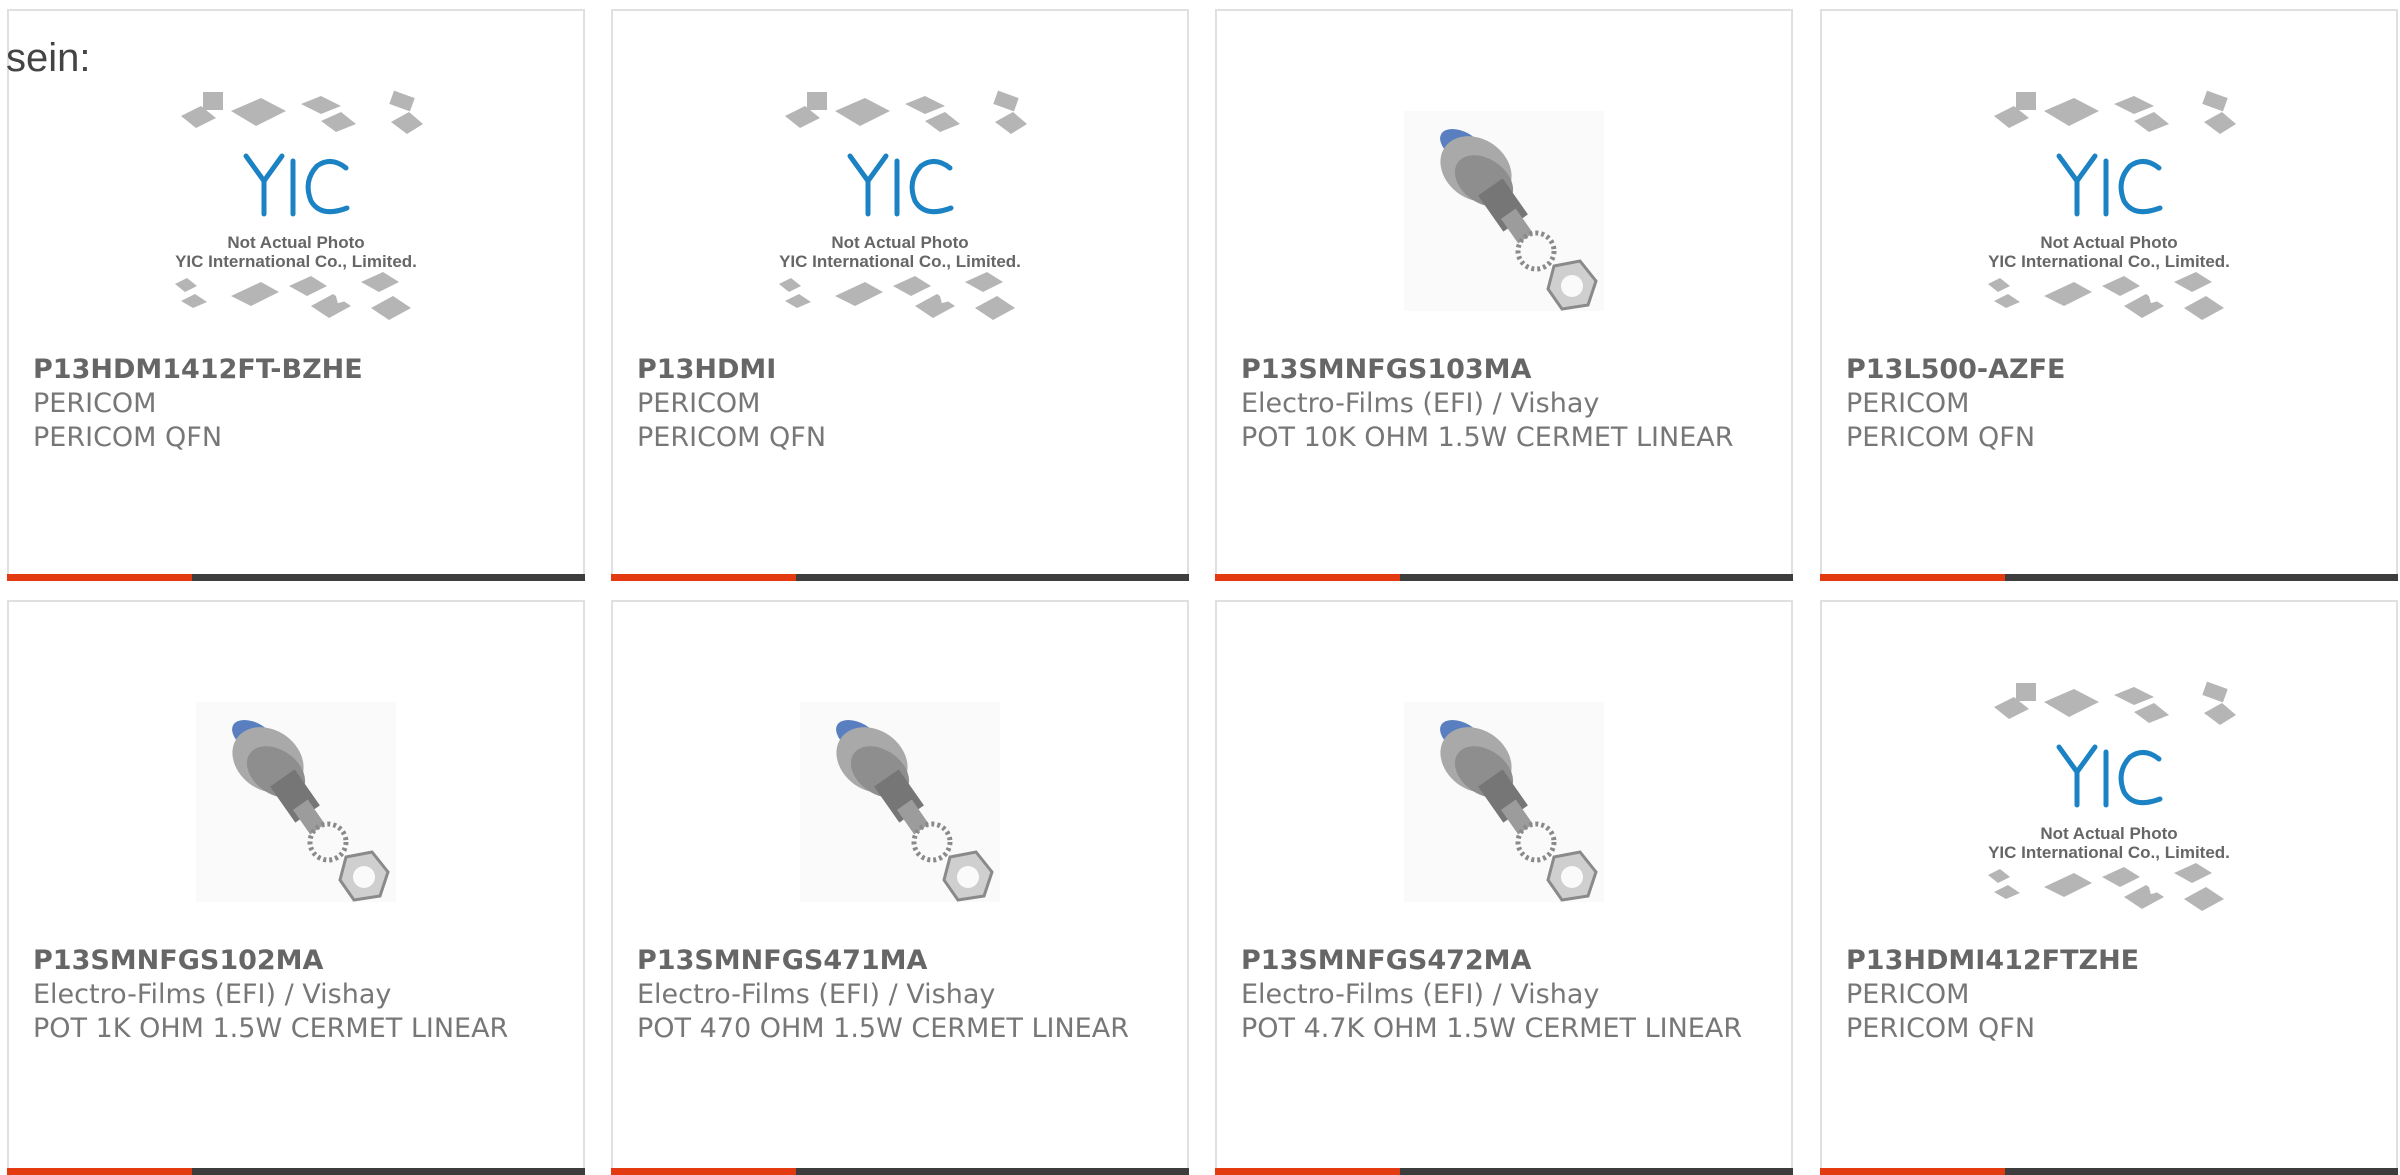  Describe the element at coordinates (1487, 437) in the screenshot. I see `product-description: POT 10K OHM 1.5W CERMET LINEAR` at that location.